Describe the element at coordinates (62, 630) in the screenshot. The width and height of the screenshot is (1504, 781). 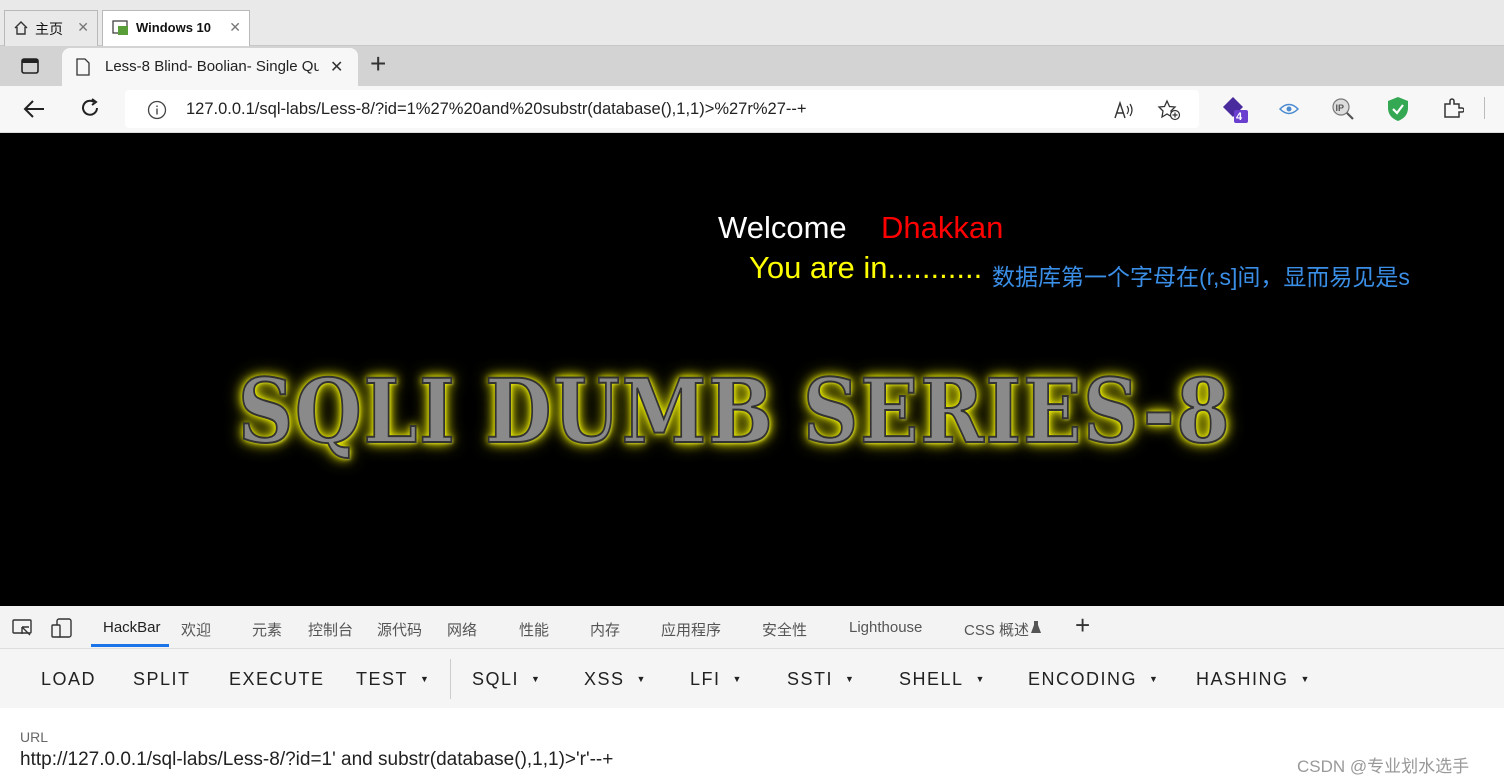
I see `device-emulation-icon` at that location.